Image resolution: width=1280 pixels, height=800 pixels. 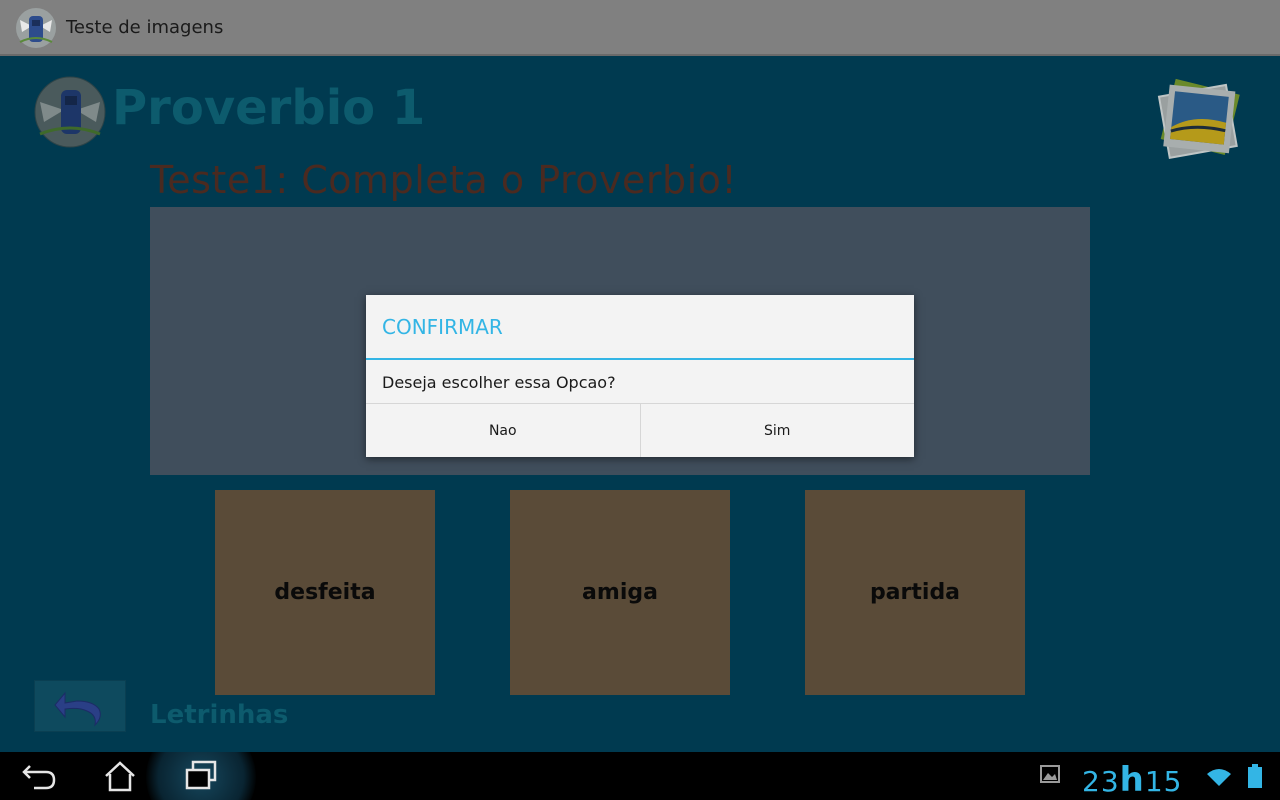 What do you see at coordinates (269, 108) in the screenshot?
I see `page-title: Proverbio 1` at bounding box center [269, 108].